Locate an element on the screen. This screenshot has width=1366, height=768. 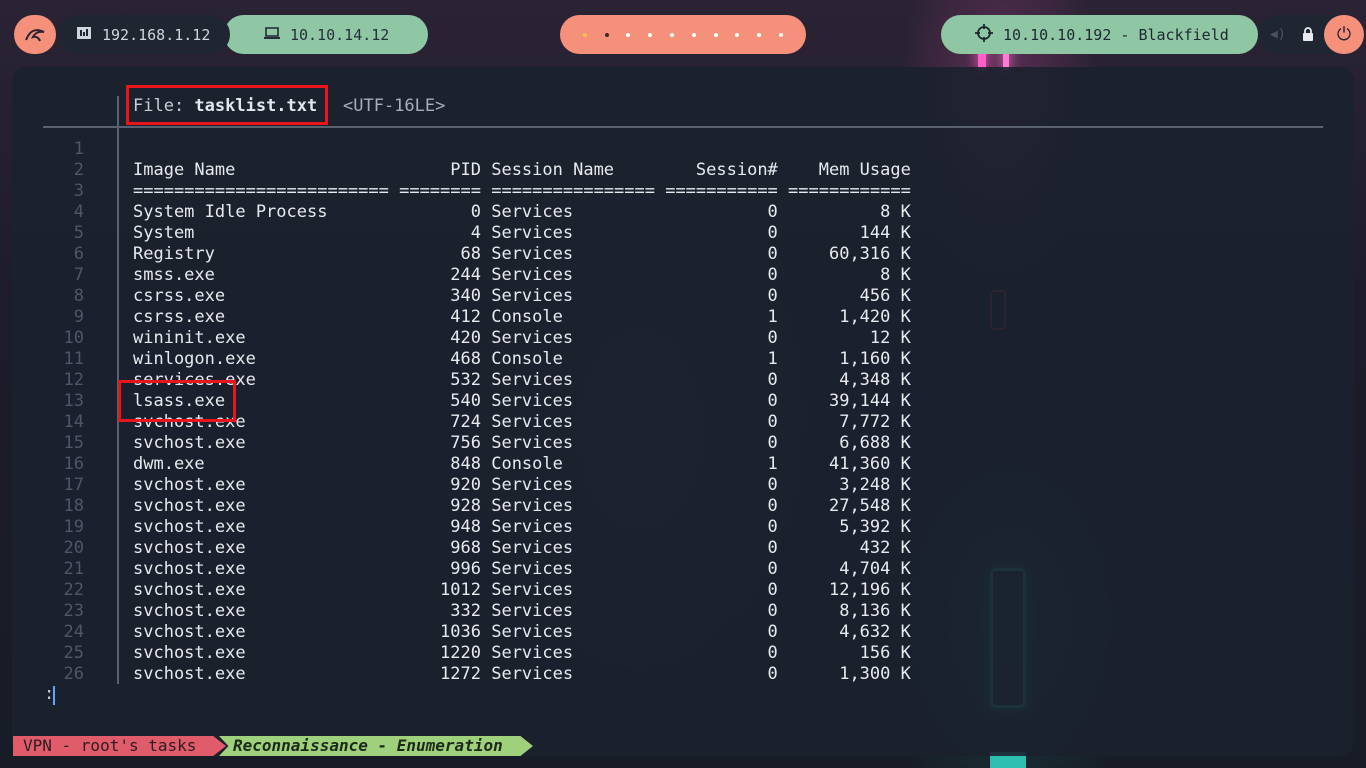
header-divider is located at coordinates (683, 127).